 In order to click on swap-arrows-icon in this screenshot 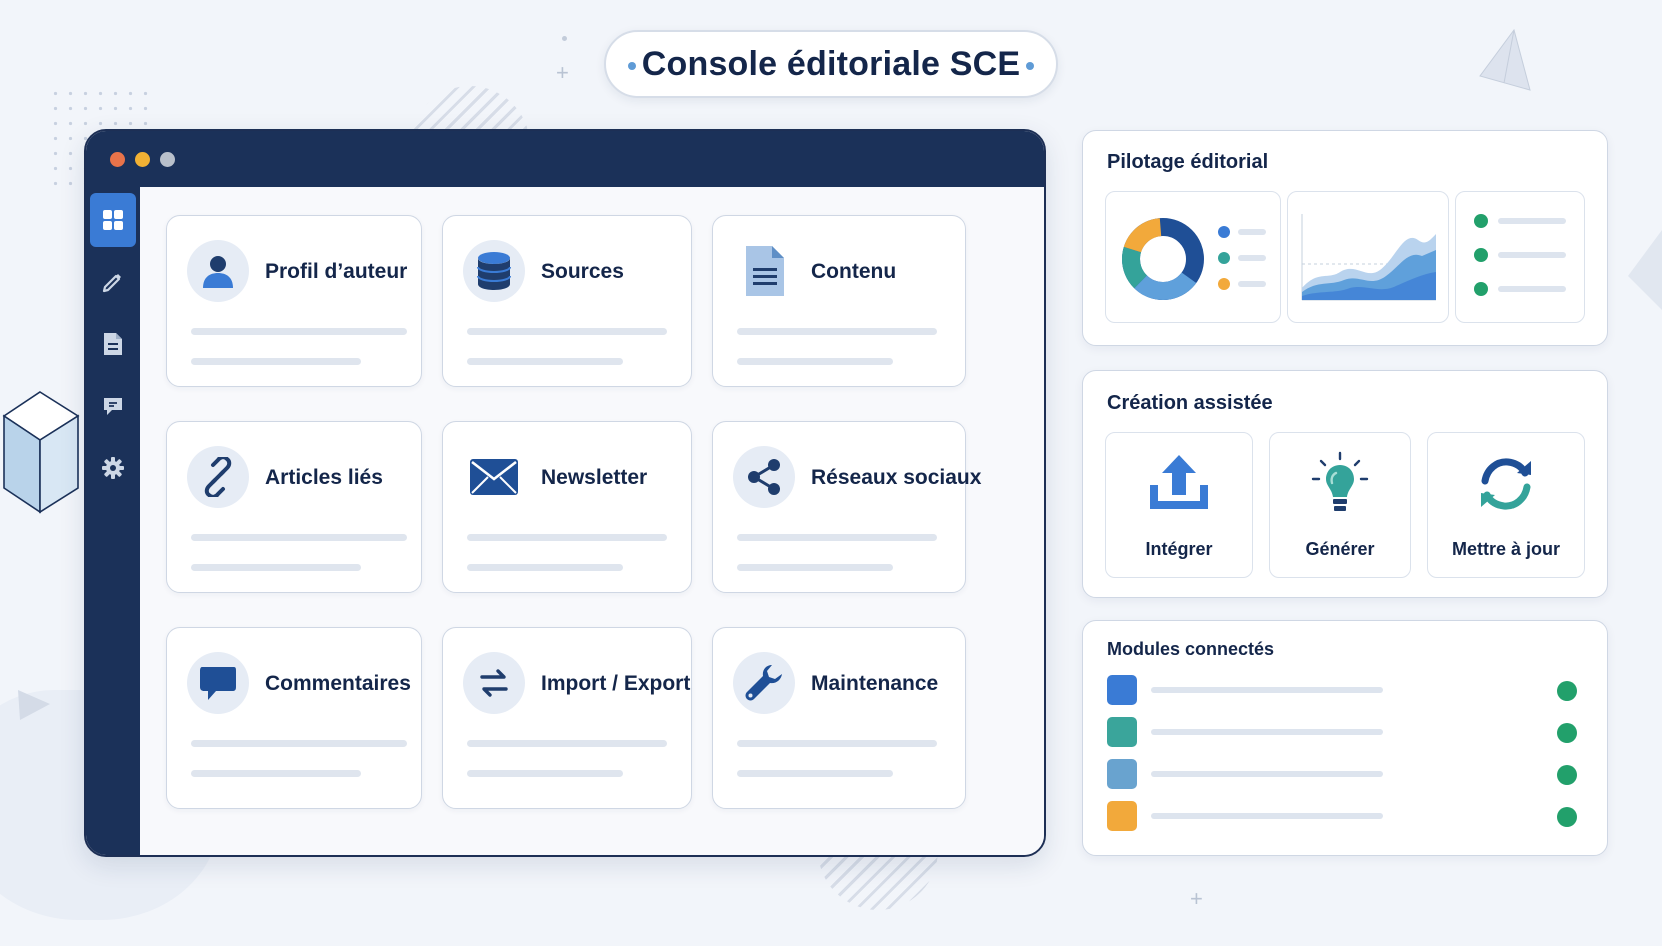, I will do `click(494, 683)`.